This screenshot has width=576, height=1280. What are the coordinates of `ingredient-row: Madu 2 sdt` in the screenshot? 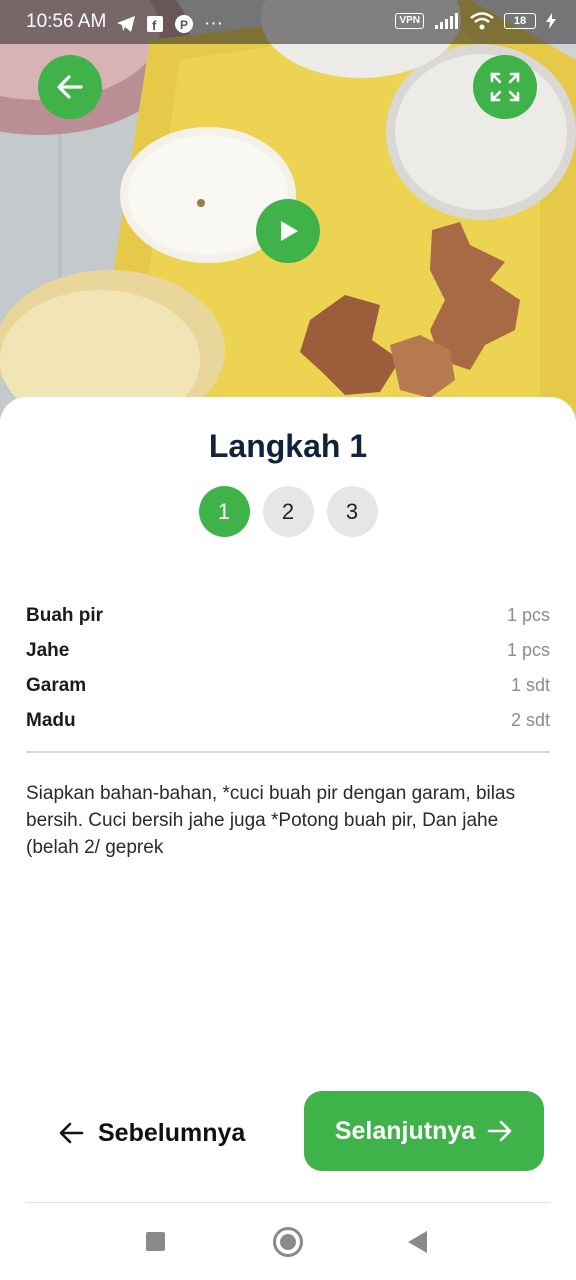 It's located at (288, 720).